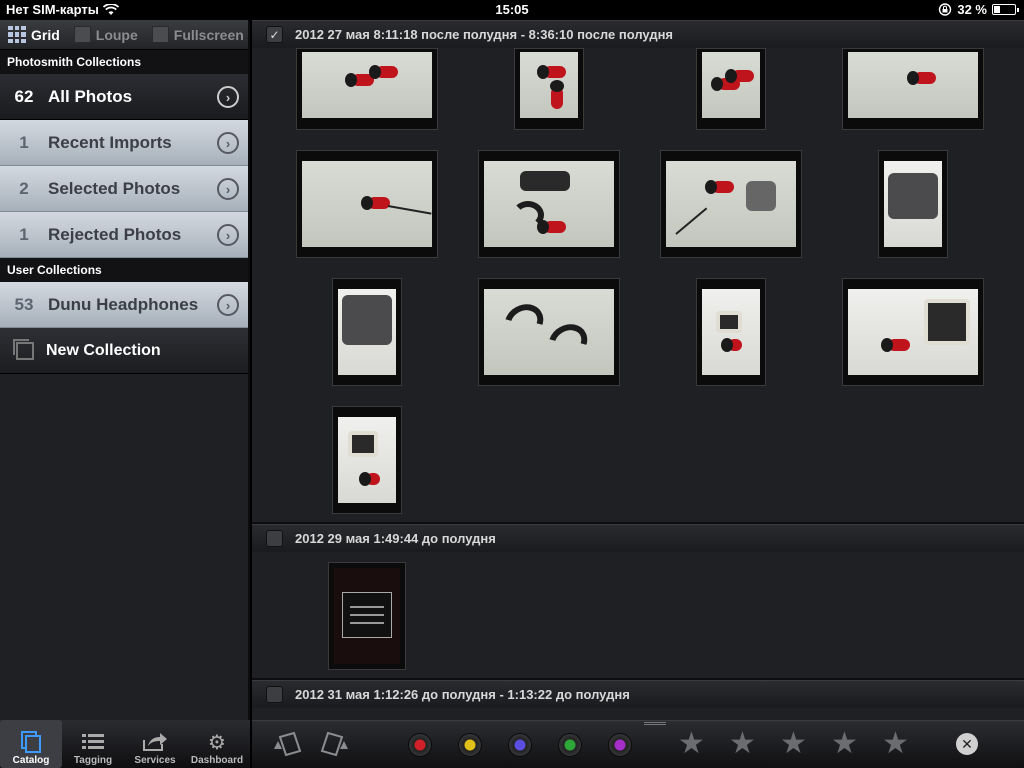 The image size is (1024, 768). I want to click on collection-rejected-photos: 1 Rejected Photos ›, so click(124, 235).